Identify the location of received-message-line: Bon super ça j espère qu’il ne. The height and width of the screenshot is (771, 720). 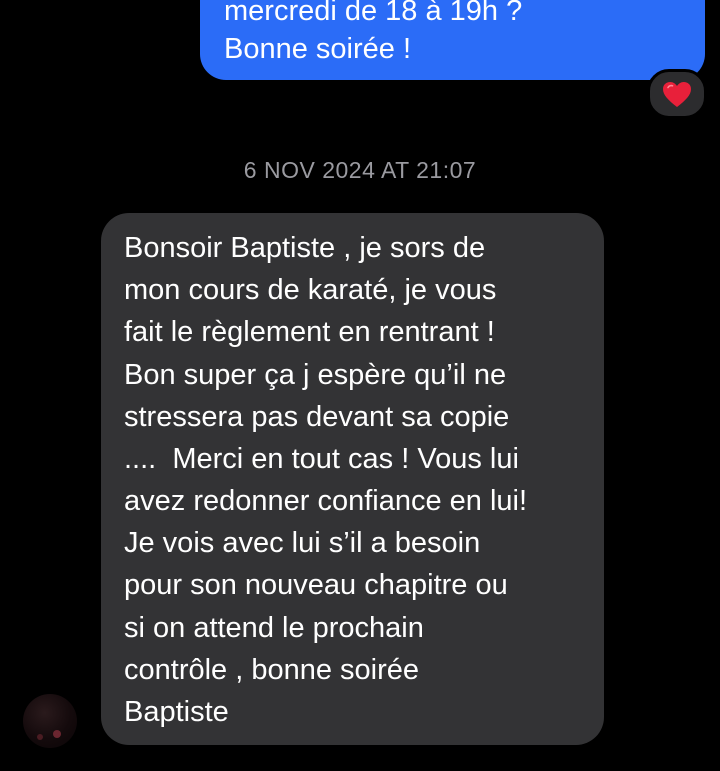
(315, 375).